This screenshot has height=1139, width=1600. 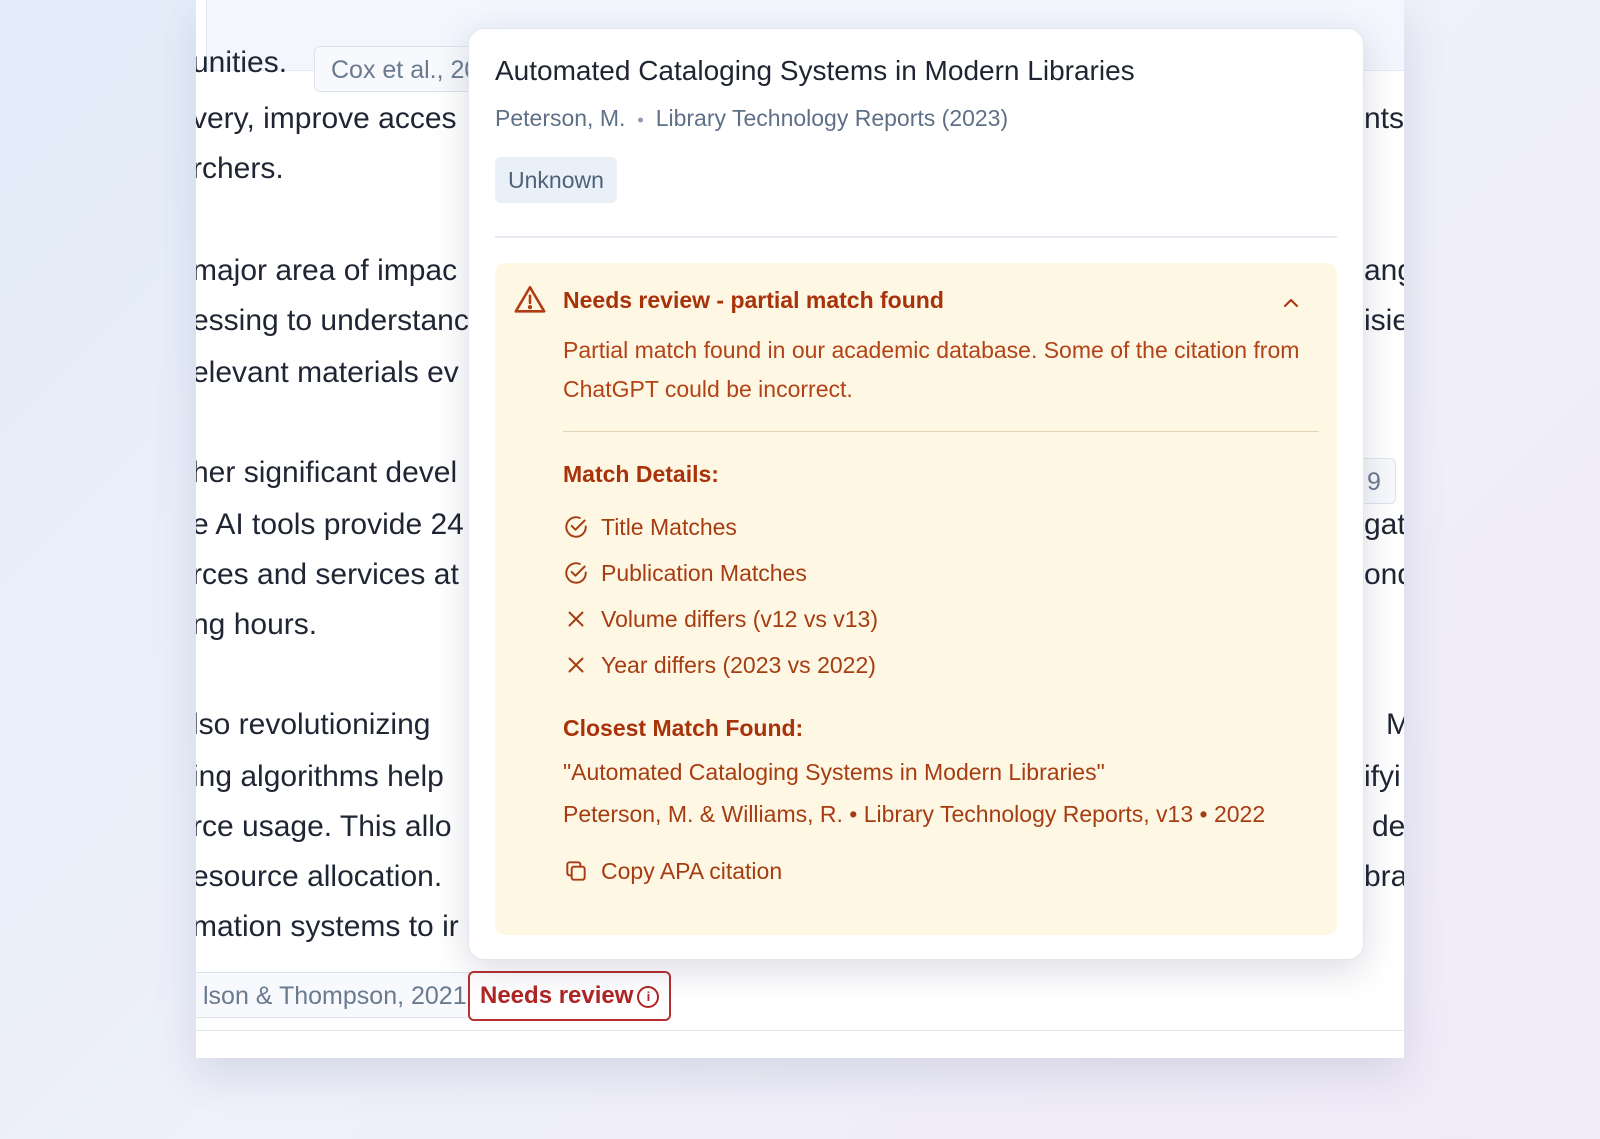 I want to click on copy-apa-citation-button: Copy APA citation, so click(x=672, y=871).